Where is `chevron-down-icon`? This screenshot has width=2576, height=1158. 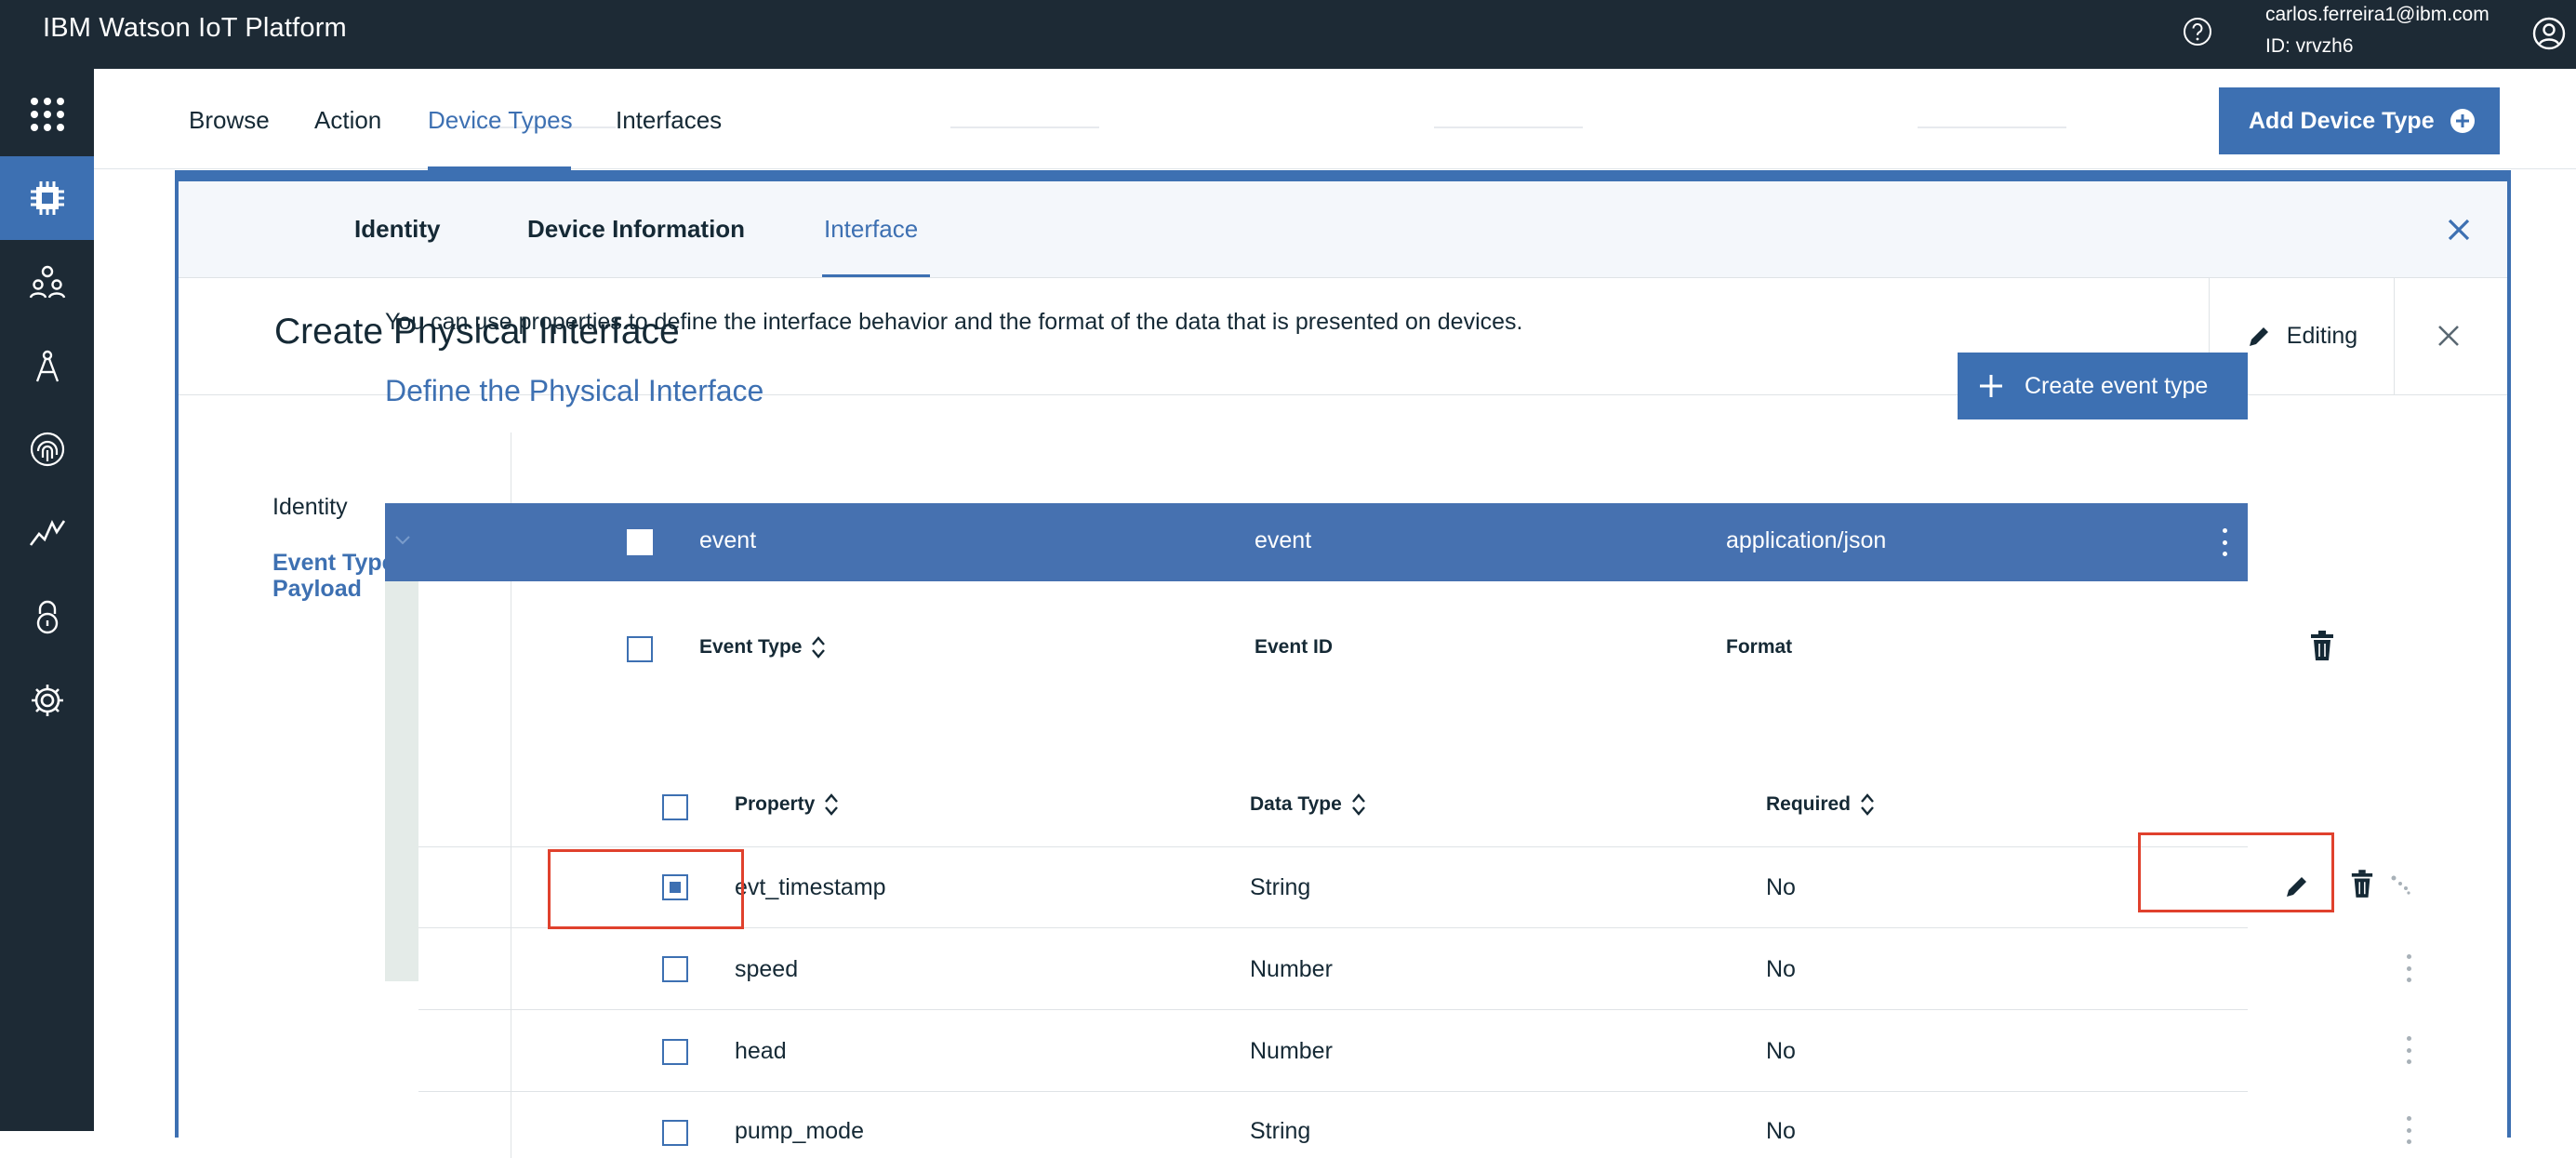 chevron-down-icon is located at coordinates (402, 540).